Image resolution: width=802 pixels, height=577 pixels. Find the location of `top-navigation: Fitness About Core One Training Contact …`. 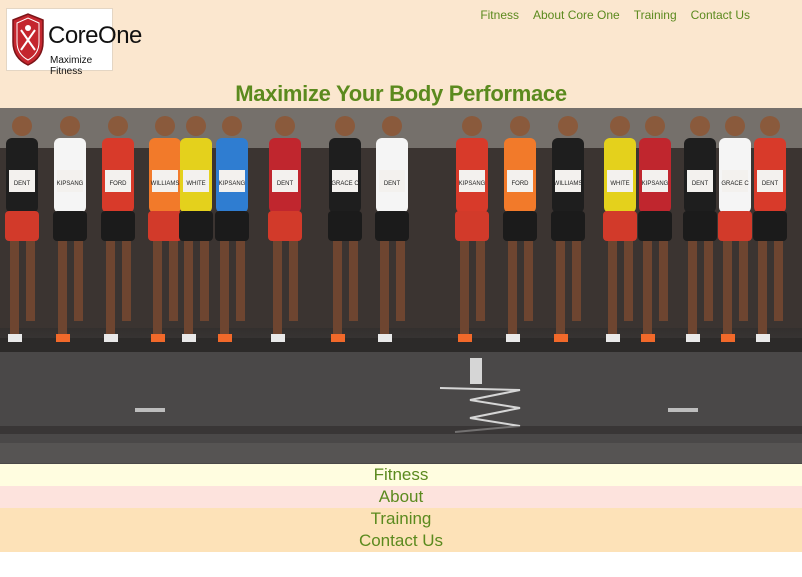

top-navigation: Fitness About Core One Training Contact … is located at coordinates (615, 15).